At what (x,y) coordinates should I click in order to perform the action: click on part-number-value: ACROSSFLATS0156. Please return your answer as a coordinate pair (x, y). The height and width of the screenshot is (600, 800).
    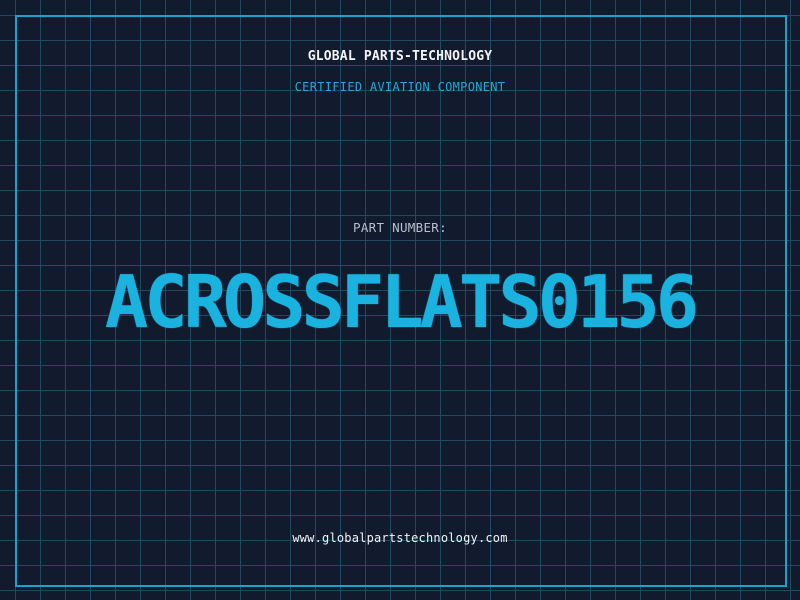
    Looking at the image, I should click on (401, 302).